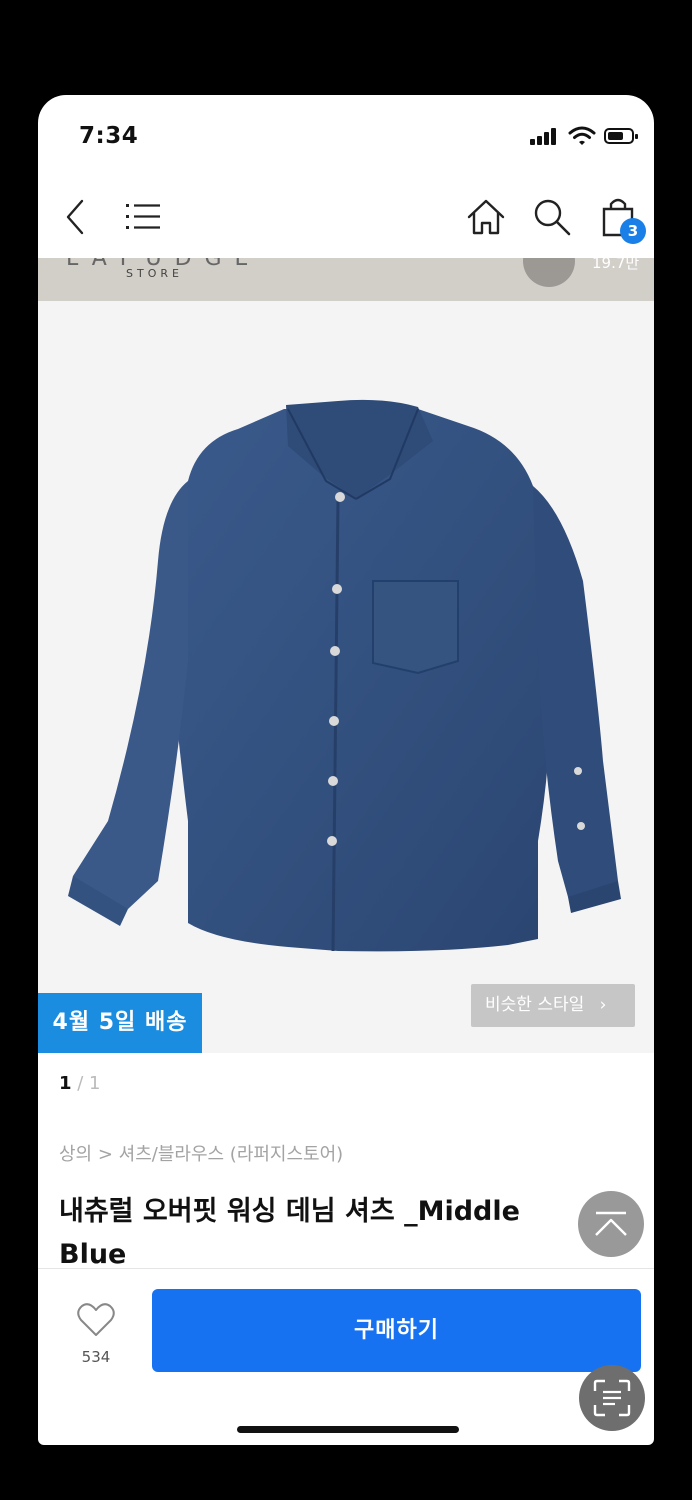  What do you see at coordinates (616, 265) in the screenshot?
I see `brand-like-count: 19.7만` at bounding box center [616, 265].